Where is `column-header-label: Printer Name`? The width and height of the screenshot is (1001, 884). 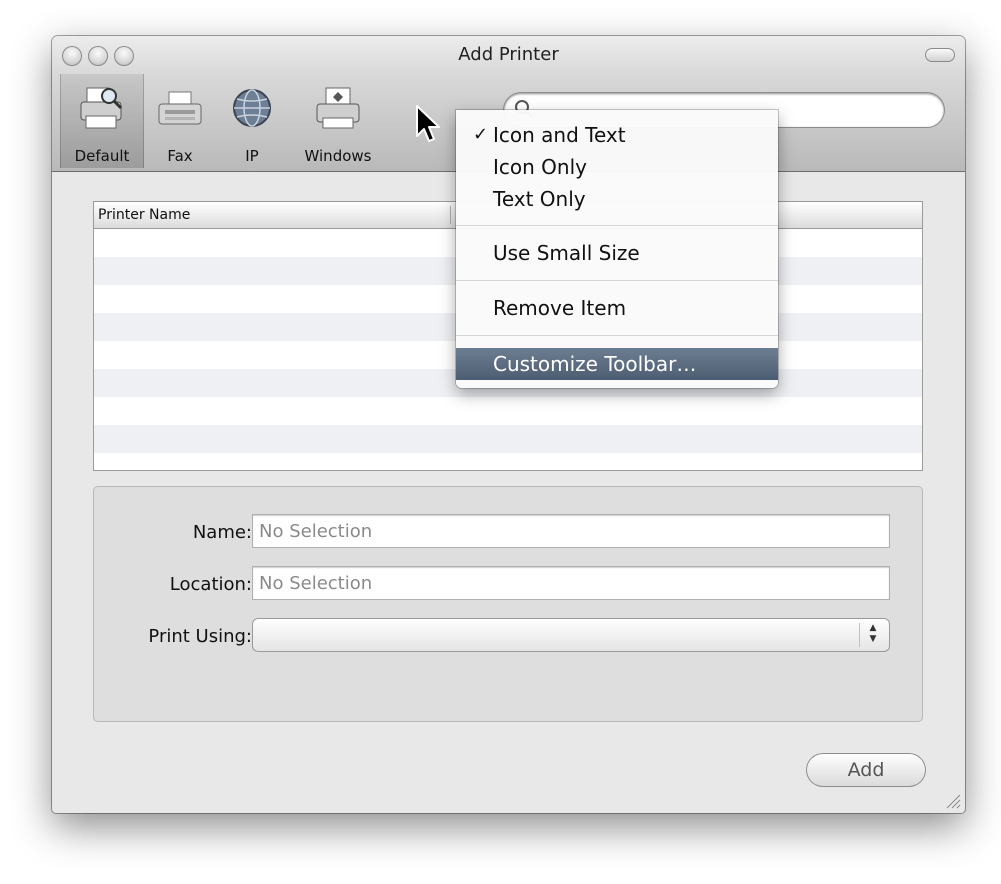 column-header-label: Printer Name is located at coordinates (144, 215).